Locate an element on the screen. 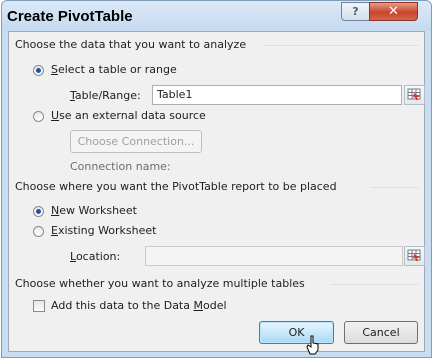 This screenshot has width=434, height=360. data-model-label: Add this data to the Data Model is located at coordinates (139, 305).